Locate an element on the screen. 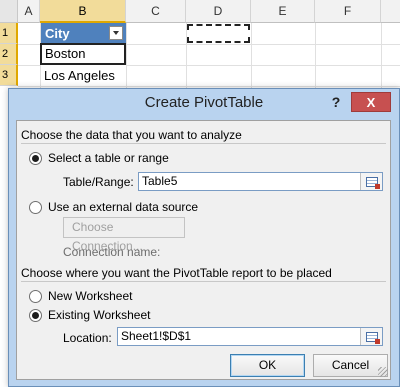  resize-grip-icon is located at coordinates (383, 372).